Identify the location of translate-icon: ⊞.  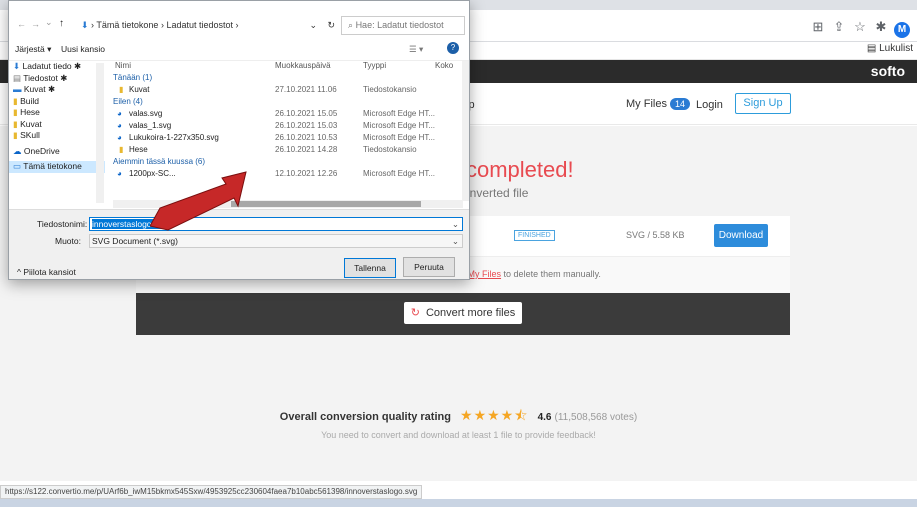
(818, 27).